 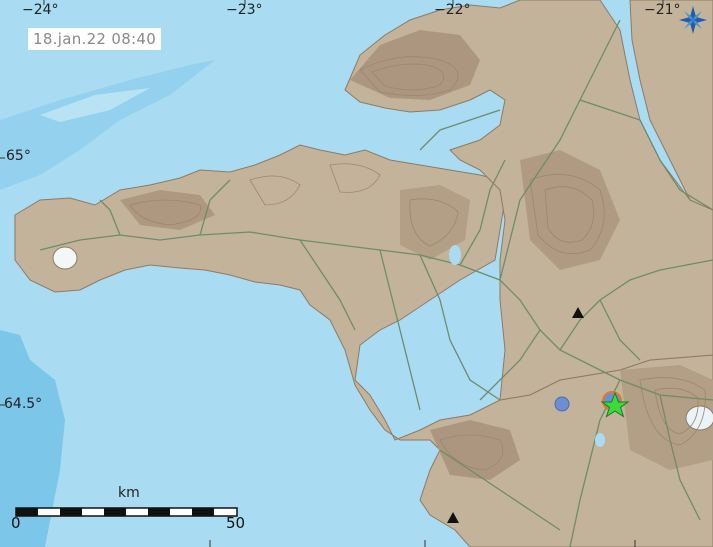 I want to click on scale-min-label: 0, so click(x=16, y=523).